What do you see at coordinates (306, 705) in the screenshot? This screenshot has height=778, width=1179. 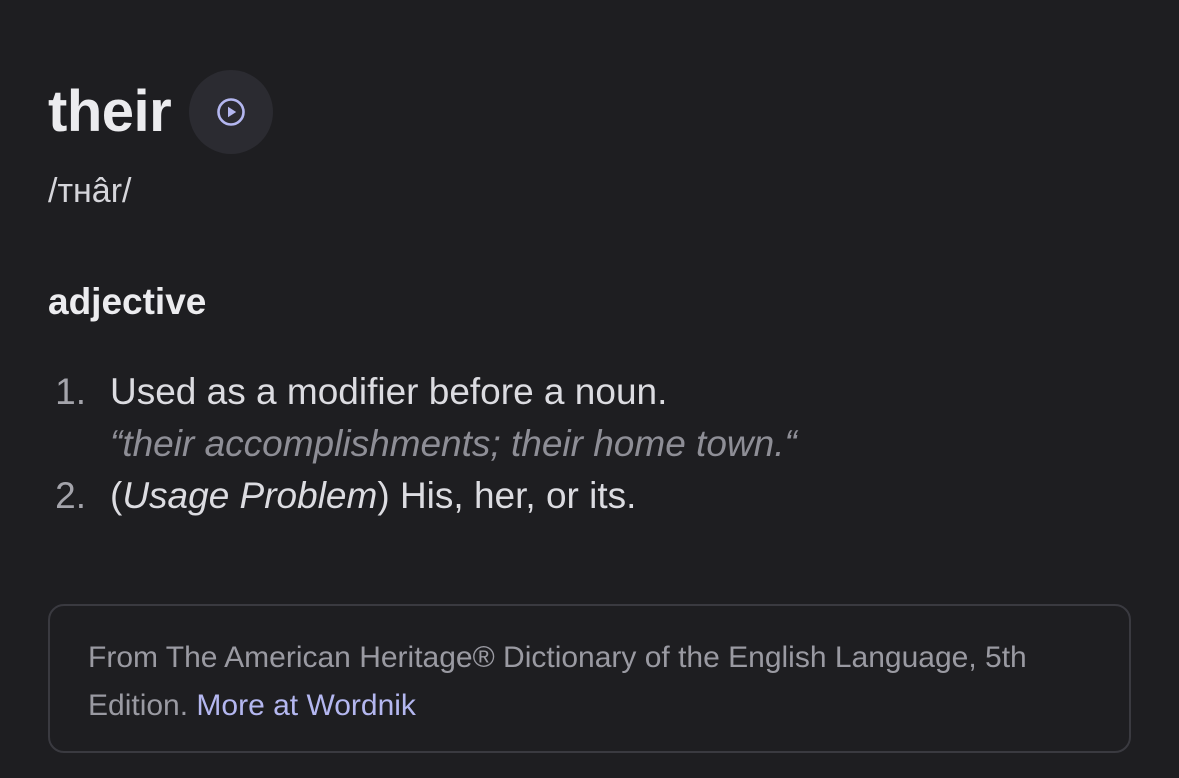 I see `more-at-wordnik-link: More at Wordnik` at bounding box center [306, 705].